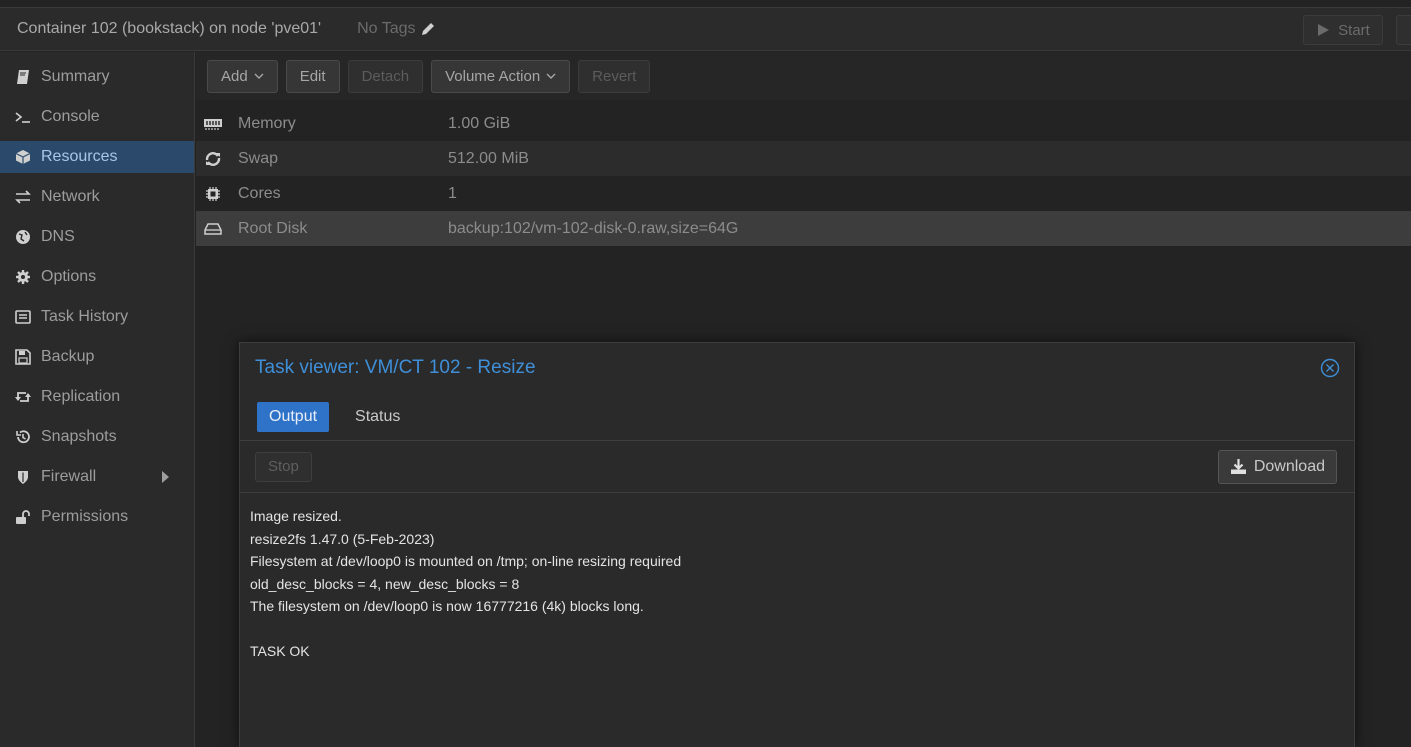 The width and height of the screenshot is (1411, 747). I want to click on sidebar-item-resources: Resources, so click(97, 157).